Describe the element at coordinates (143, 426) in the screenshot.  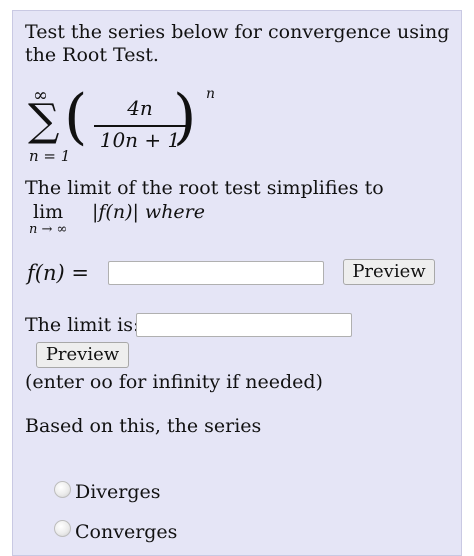
I see `conclusion-prompt: Based on this, the series` at that location.